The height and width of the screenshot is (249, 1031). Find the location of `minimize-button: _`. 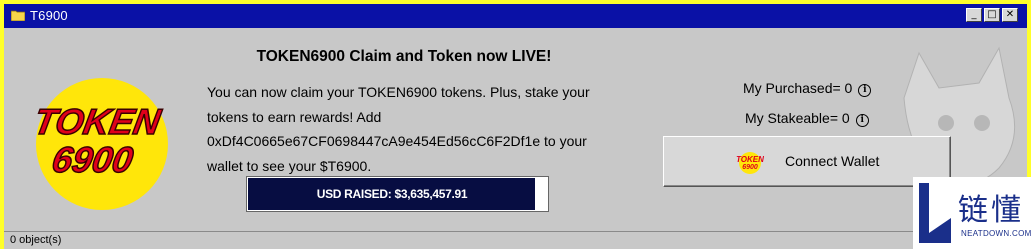

minimize-button: _ is located at coordinates (974, 15).